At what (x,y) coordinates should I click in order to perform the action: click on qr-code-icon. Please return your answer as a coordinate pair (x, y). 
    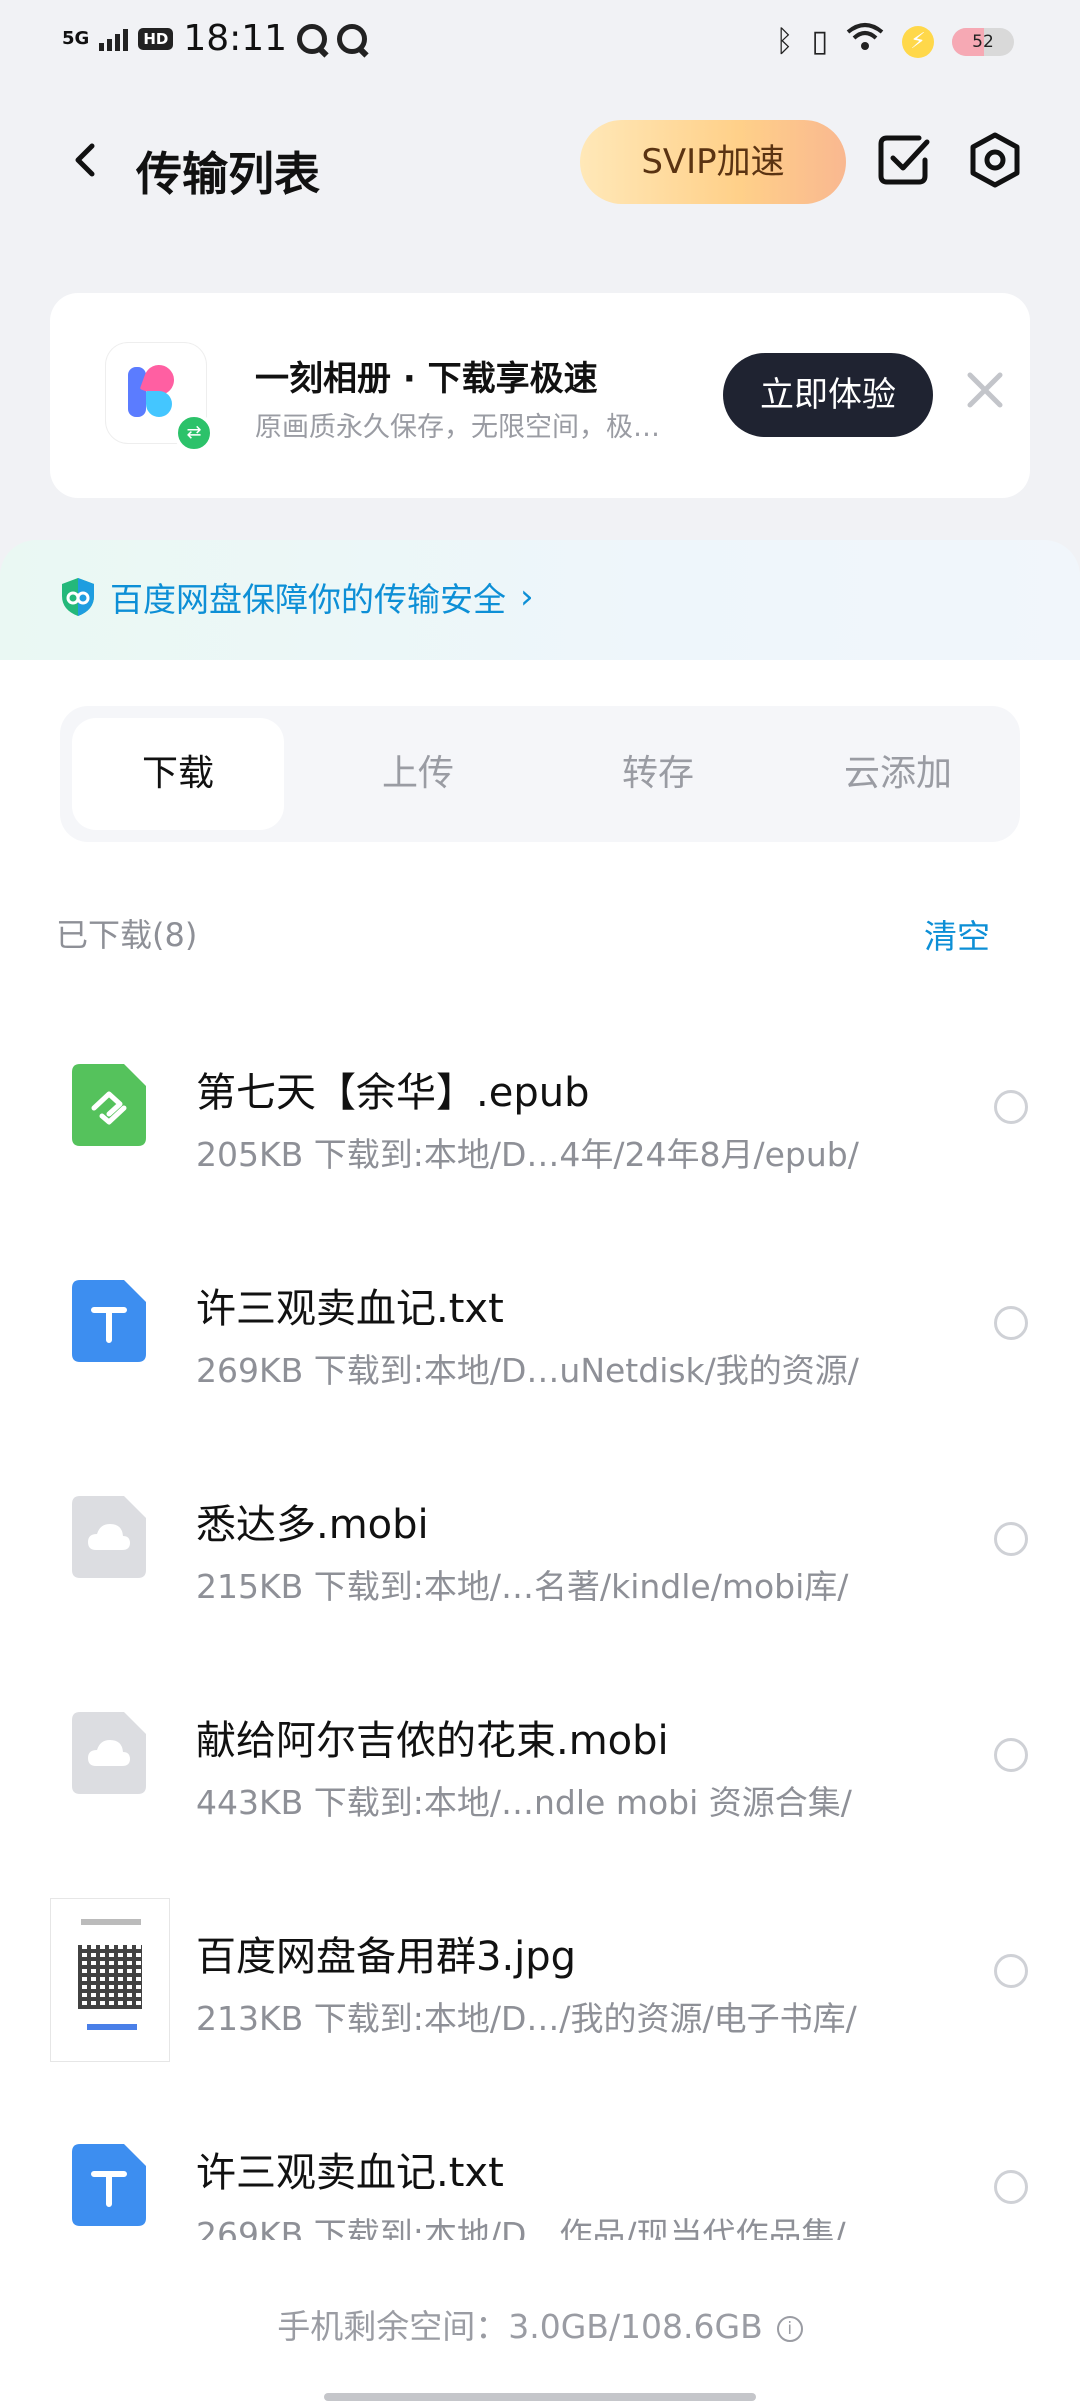
    Looking at the image, I should click on (110, 1977).